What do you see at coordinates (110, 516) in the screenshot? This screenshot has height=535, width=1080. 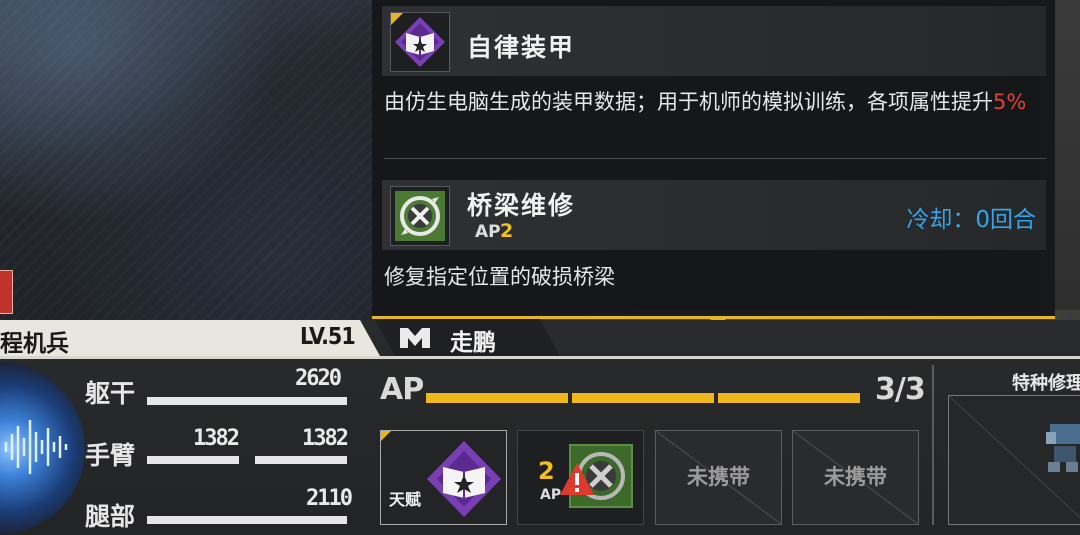 I see `stat-label-legs: 腿部` at bounding box center [110, 516].